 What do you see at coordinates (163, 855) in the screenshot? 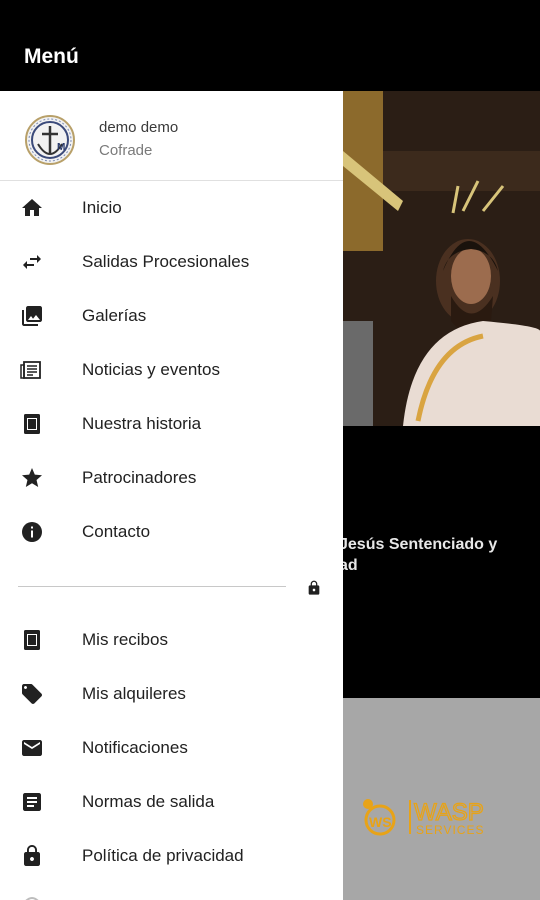
I see `menu-item-label: Política de privacidad` at bounding box center [163, 855].